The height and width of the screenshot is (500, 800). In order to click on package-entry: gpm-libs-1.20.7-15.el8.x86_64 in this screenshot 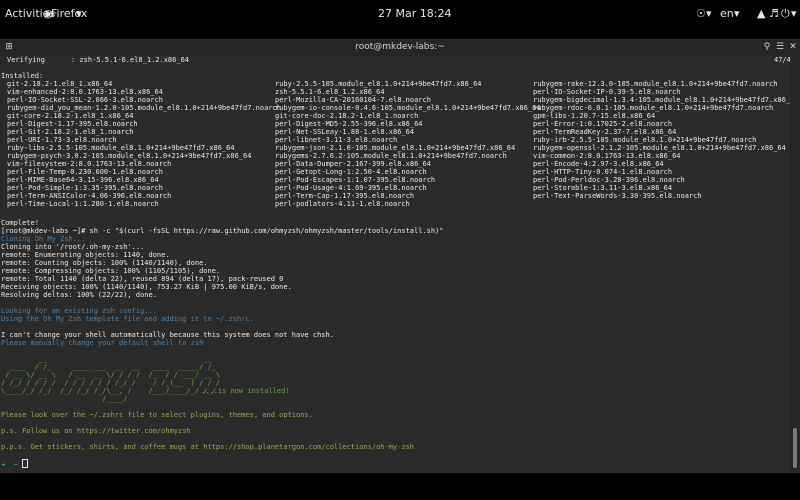, I will do `click(594, 116)`.